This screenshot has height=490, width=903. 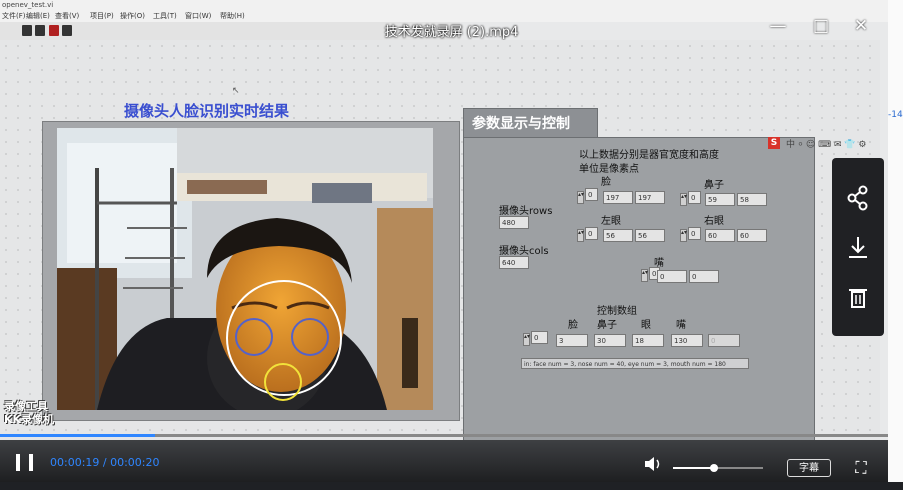 What do you see at coordinates (580, 197) in the screenshot?
I see `face-index-spin: ▴▾` at bounding box center [580, 197].